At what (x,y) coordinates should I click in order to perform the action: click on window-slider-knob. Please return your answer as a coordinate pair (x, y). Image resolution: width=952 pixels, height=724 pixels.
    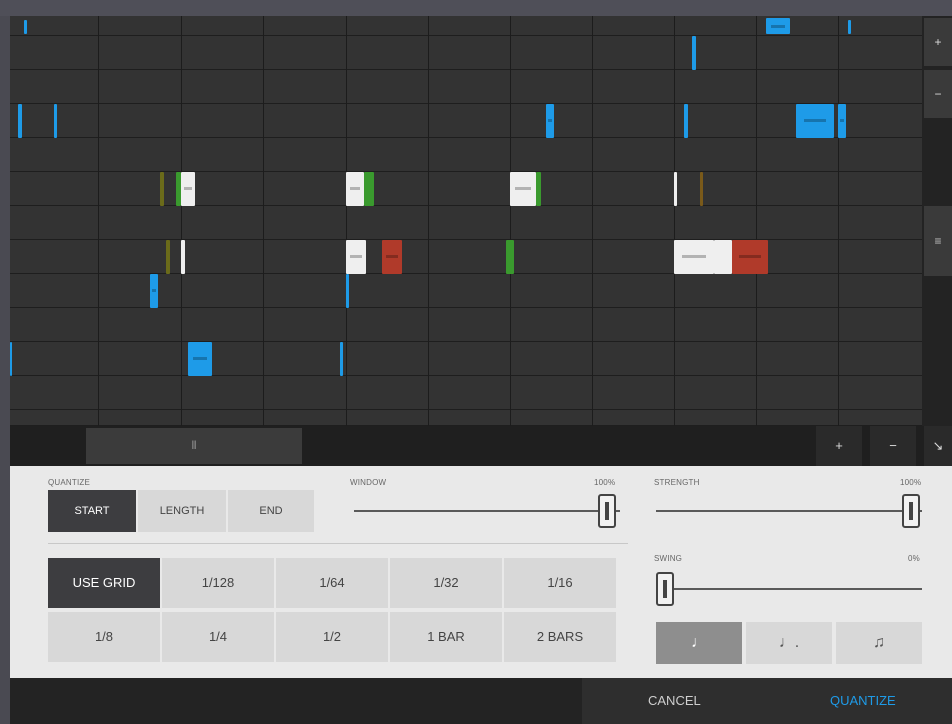
    Looking at the image, I should click on (607, 511).